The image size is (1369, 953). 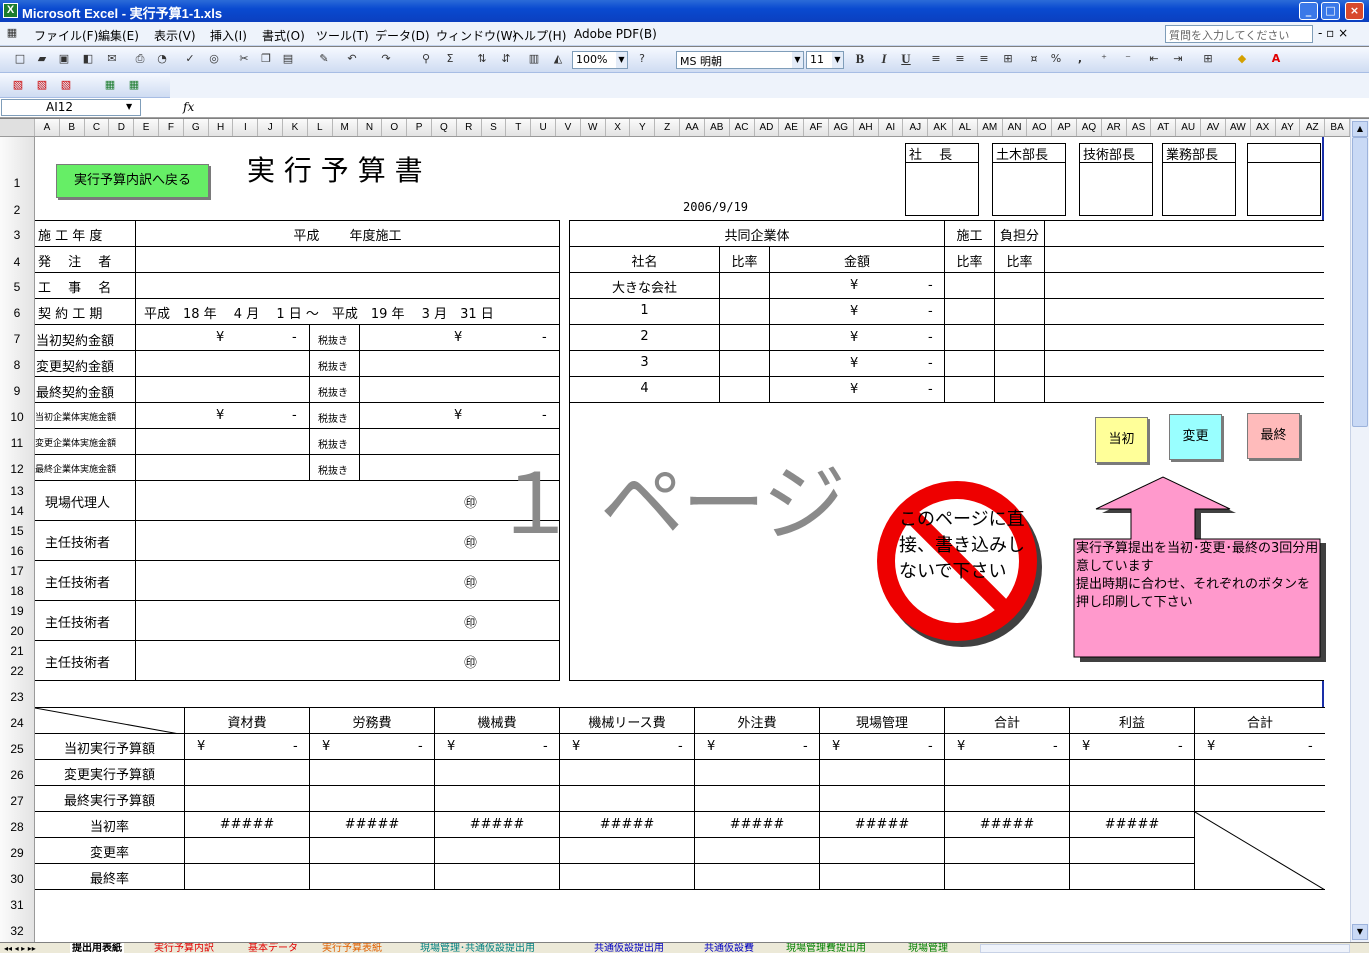 I want to click on cut-icon: ✂, so click(x=244, y=59).